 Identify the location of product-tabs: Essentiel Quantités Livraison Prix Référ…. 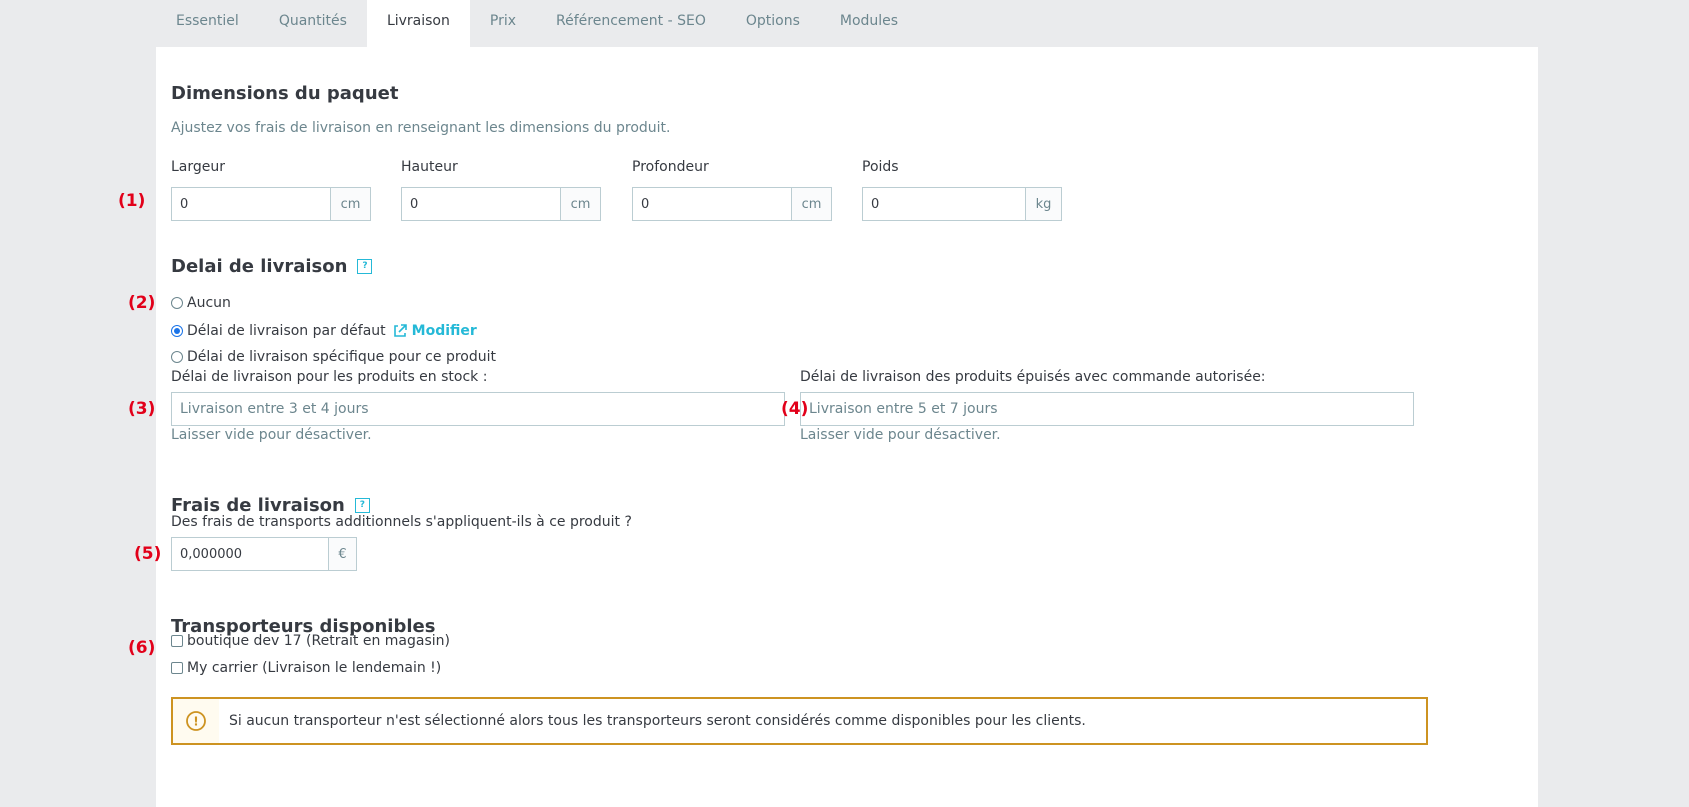
(537, 23).